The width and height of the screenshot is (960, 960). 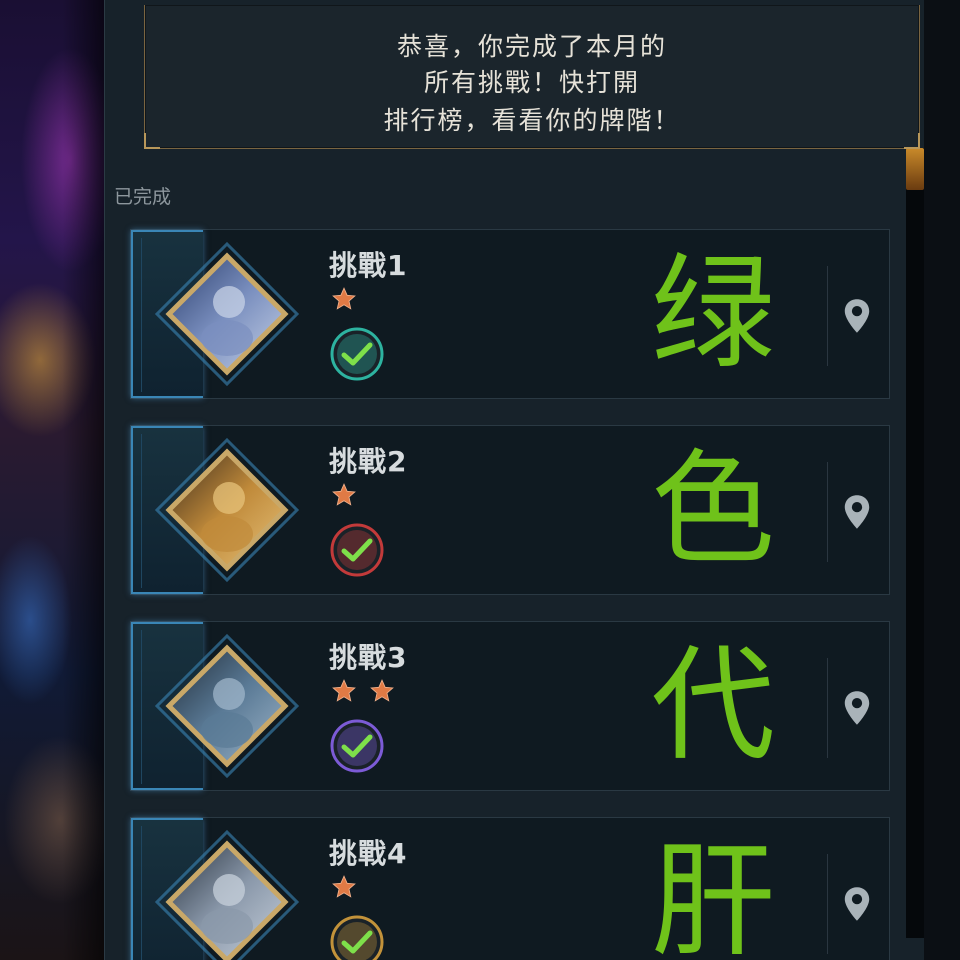 I want to click on scrollbar-track, so click(x=915, y=543).